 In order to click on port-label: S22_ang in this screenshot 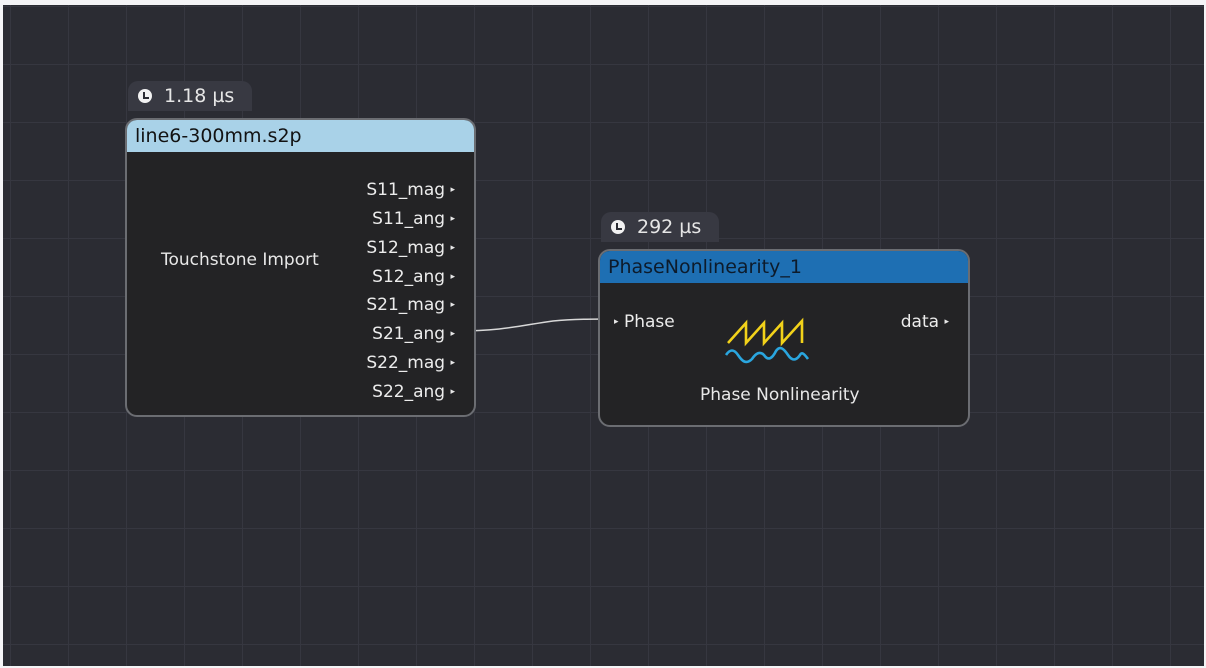, I will do `click(409, 392)`.